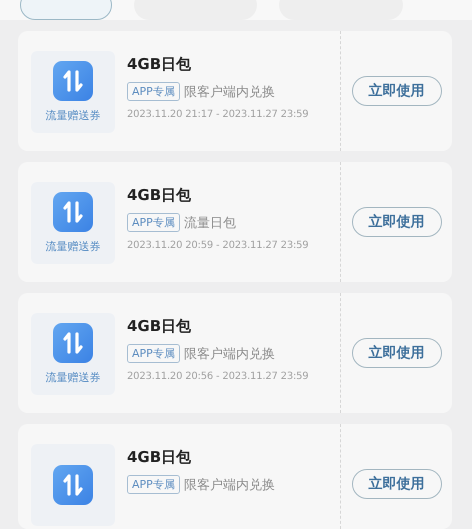 The width and height of the screenshot is (472, 529). I want to click on validity-period: 2023.11.20 20:56 - 2023.11.27 23:59, so click(217, 376).